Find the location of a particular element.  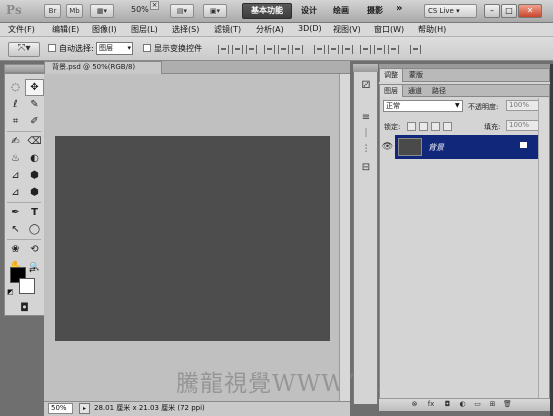

layers-vertical-scrollbar is located at coordinates (543, 248).